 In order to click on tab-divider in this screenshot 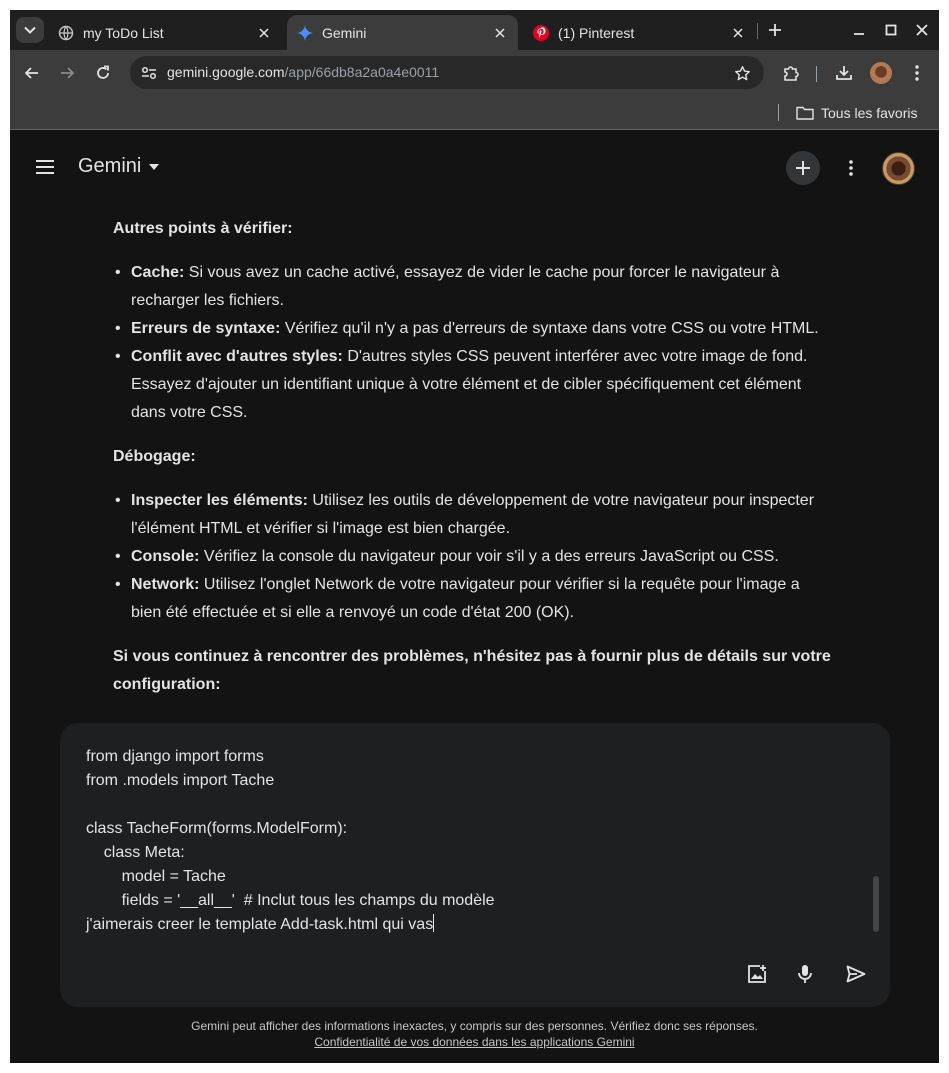, I will do `click(757, 31)`.